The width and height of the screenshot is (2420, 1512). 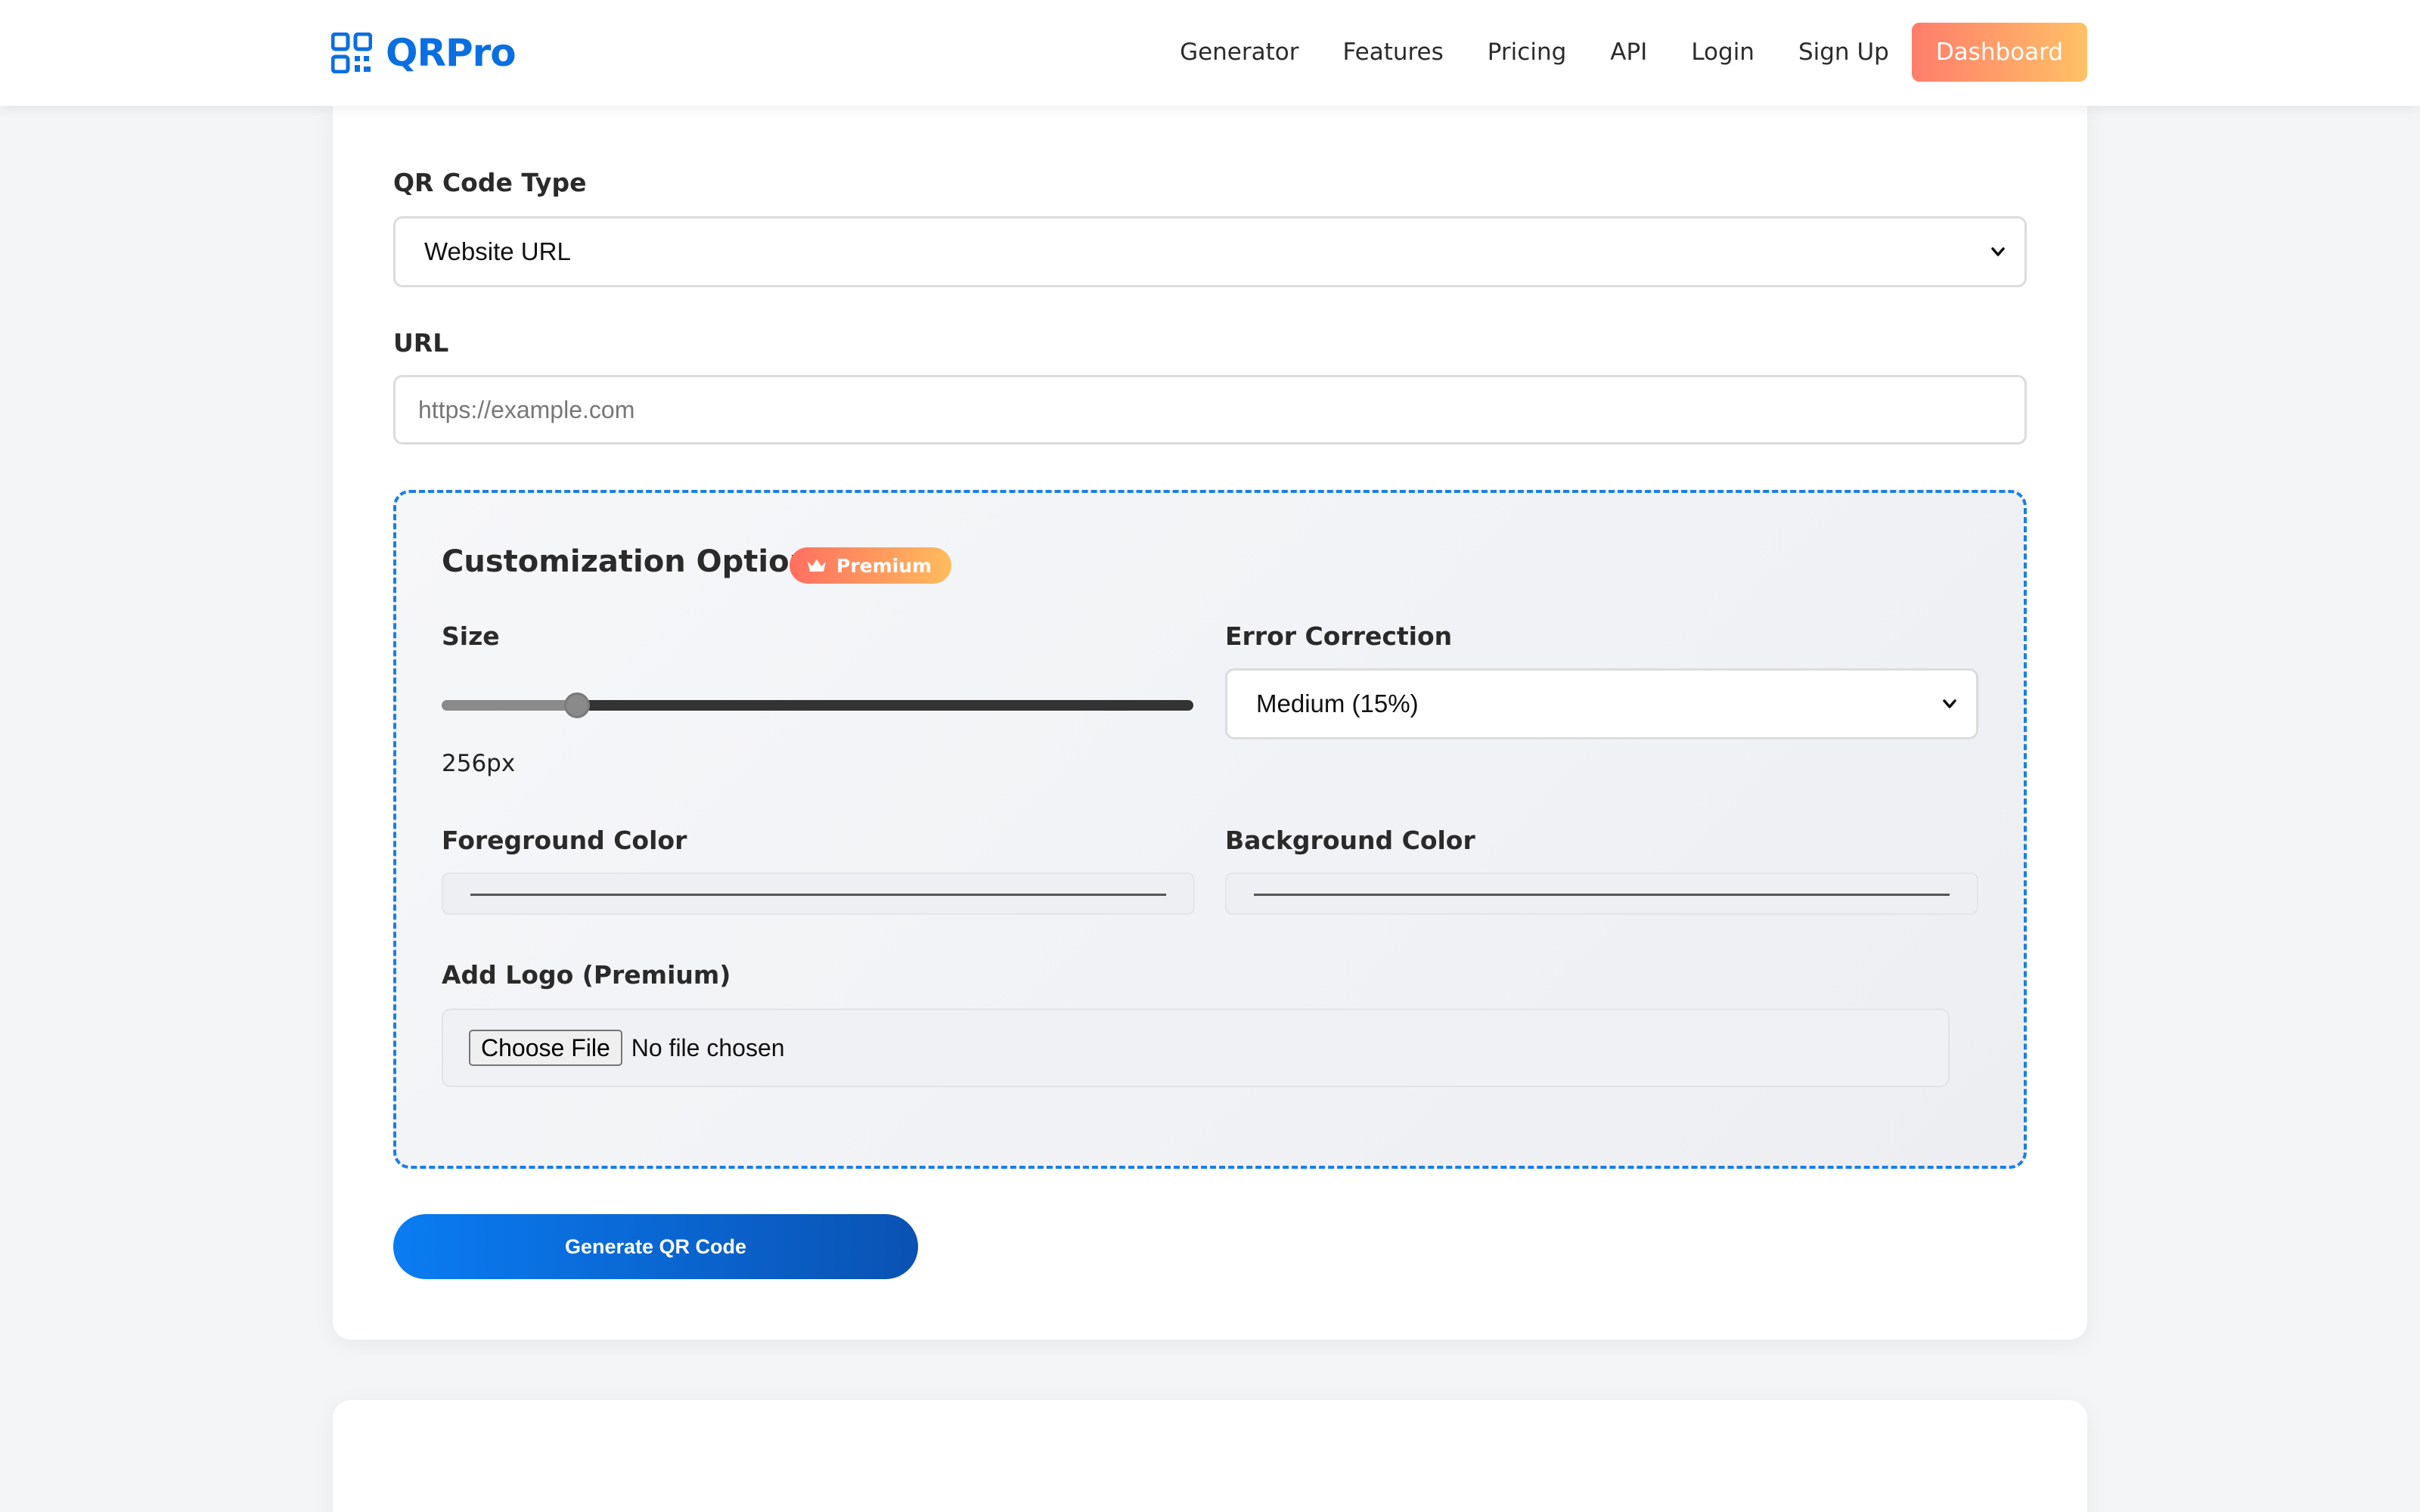 I want to click on error-correction-select: Medium (15%), so click(x=1601, y=703).